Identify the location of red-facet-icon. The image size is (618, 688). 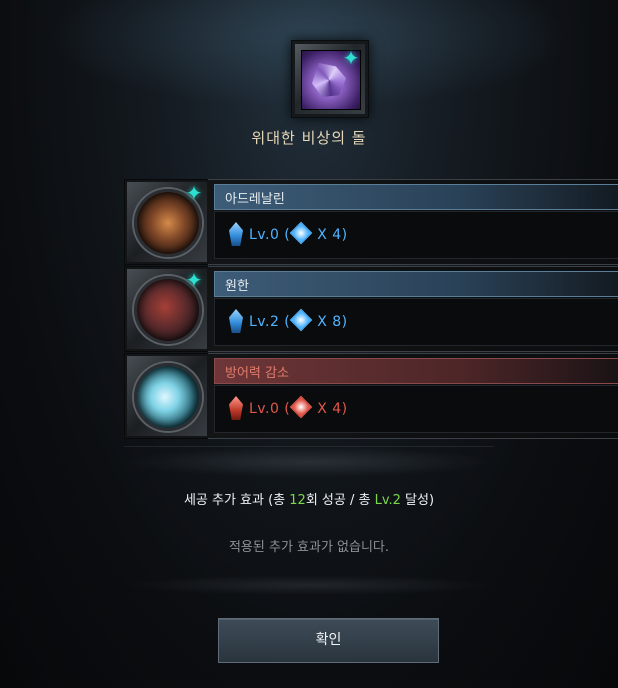
(301, 407).